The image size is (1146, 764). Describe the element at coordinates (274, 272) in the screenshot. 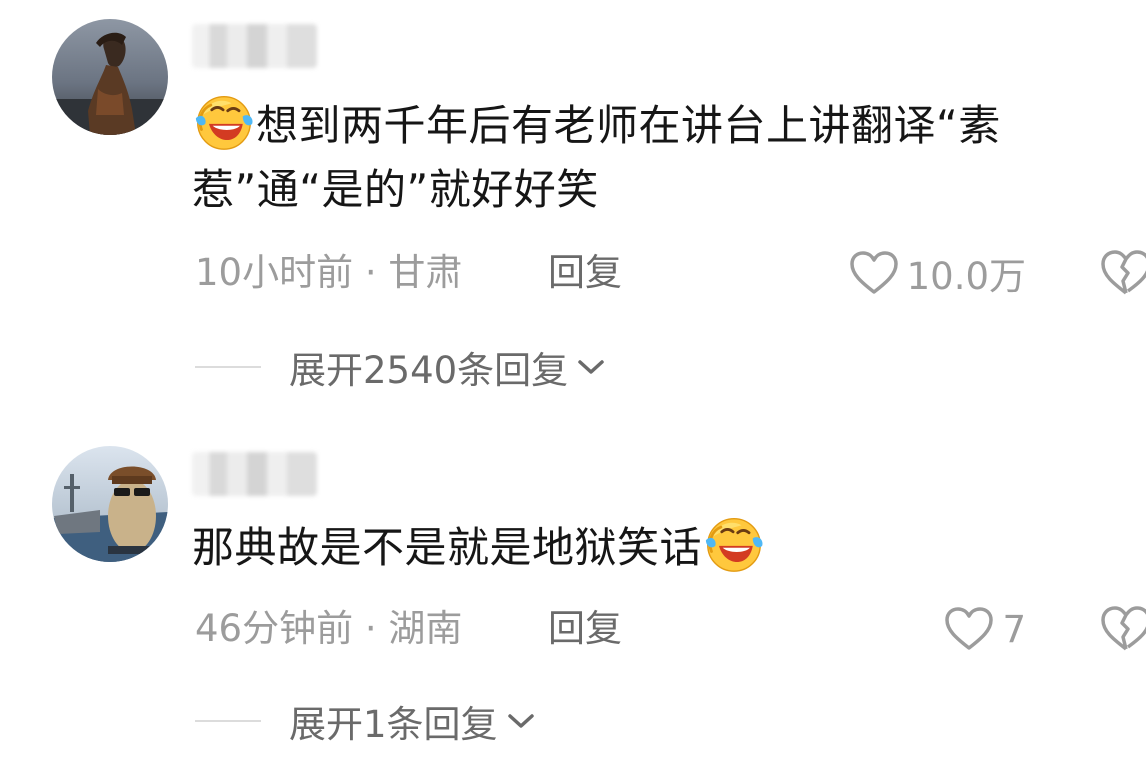

I see `comment-time: 10小时前` at that location.